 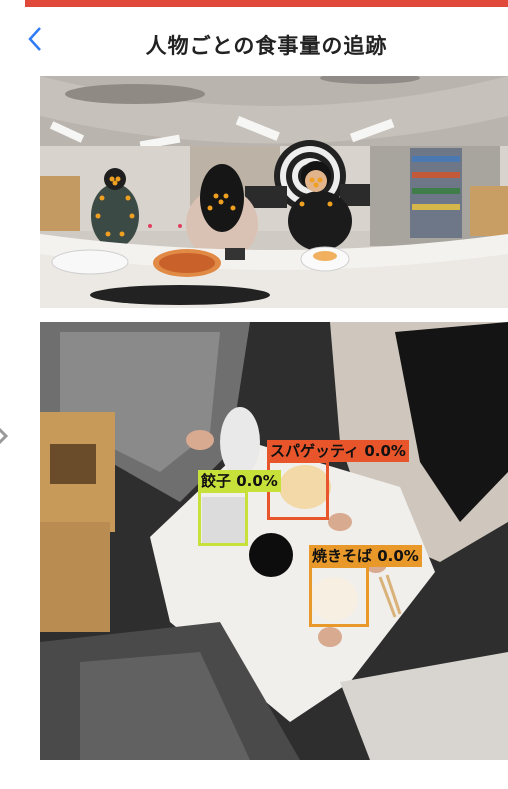 I want to click on header: 人物ごとの食事量の追跡, so click(x=266, y=41).